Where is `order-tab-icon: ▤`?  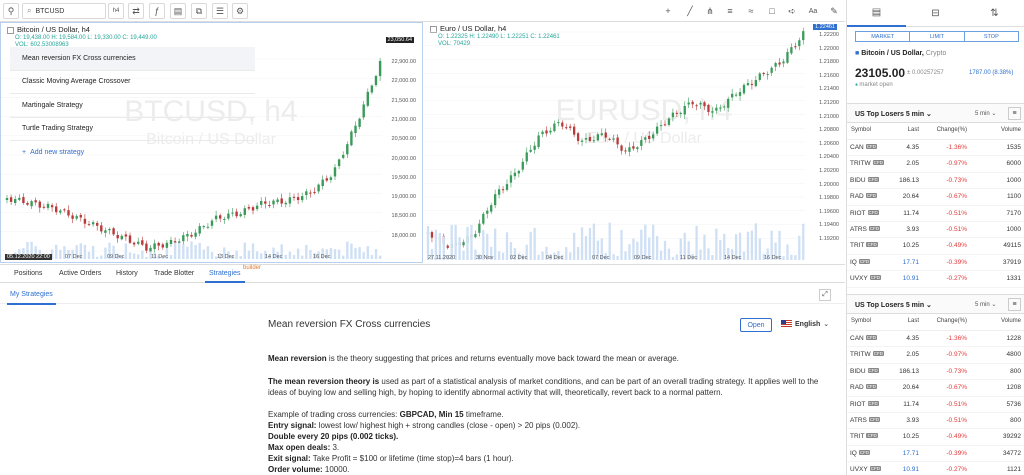 order-tab-icon: ▤ is located at coordinates (876, 13).